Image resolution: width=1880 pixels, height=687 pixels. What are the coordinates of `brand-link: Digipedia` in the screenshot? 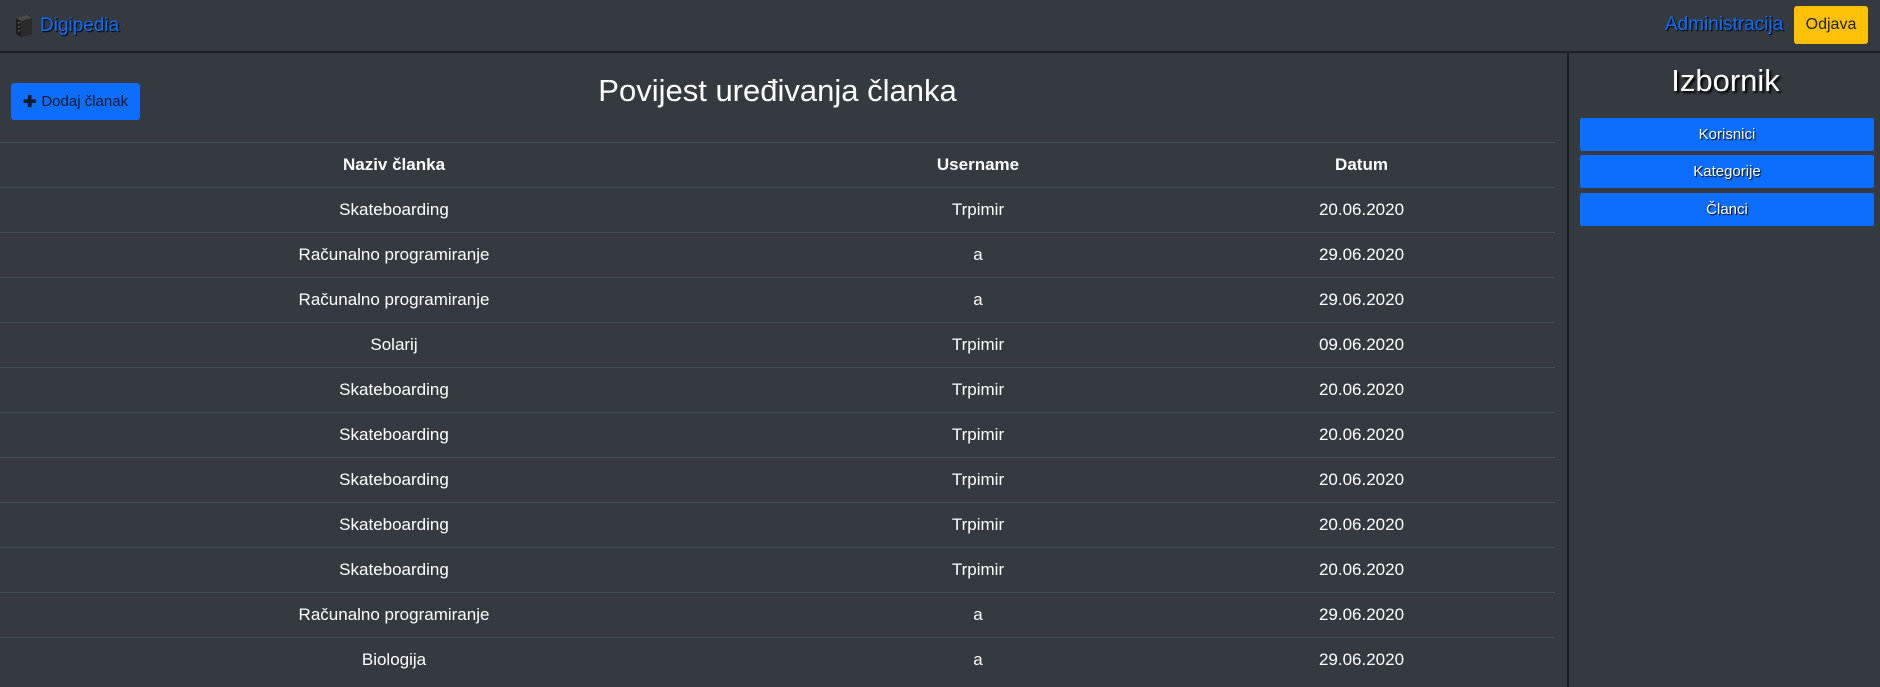 It's located at (66, 26).